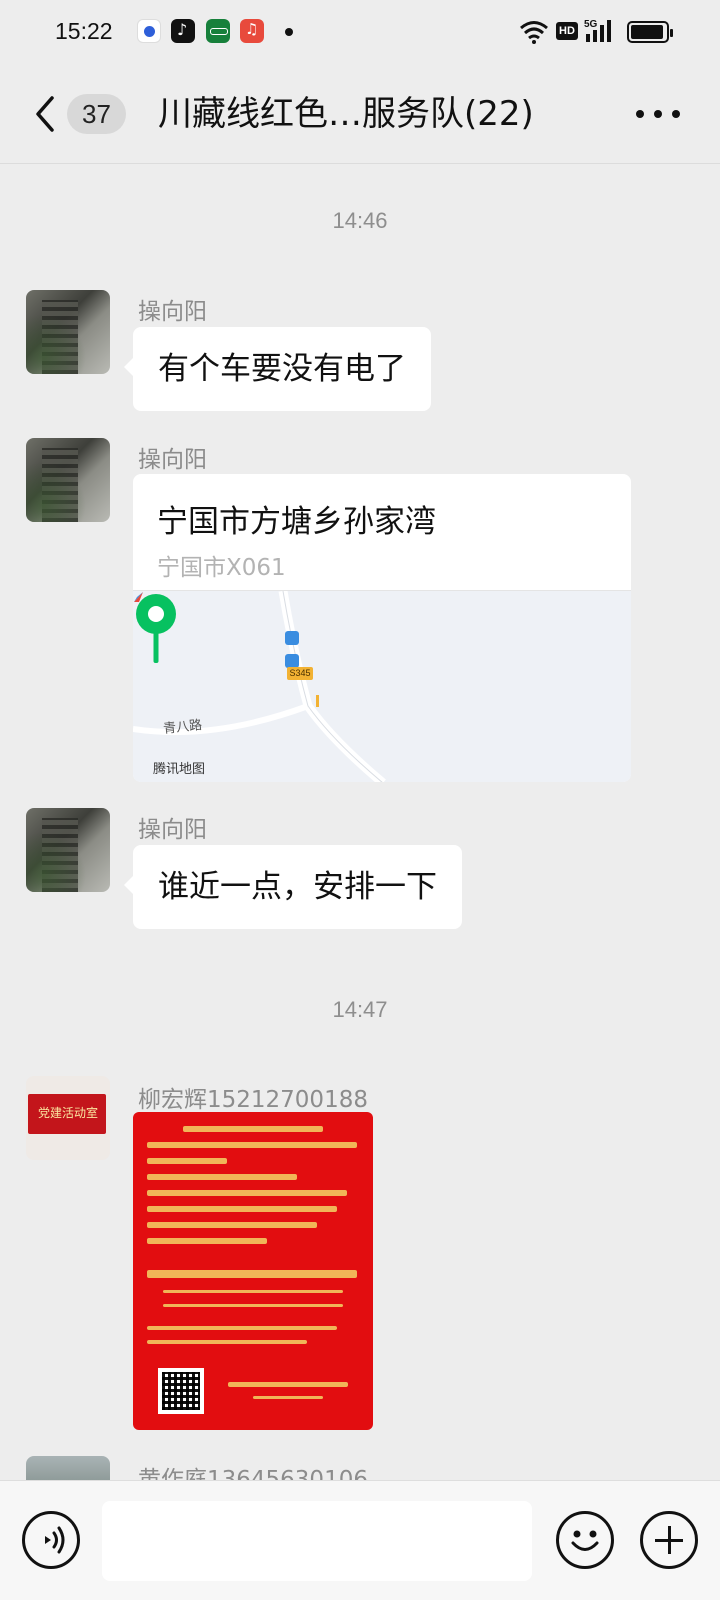 The image size is (720, 1600). What do you see at coordinates (658, 115) in the screenshot?
I see `more-options-icon` at bounding box center [658, 115].